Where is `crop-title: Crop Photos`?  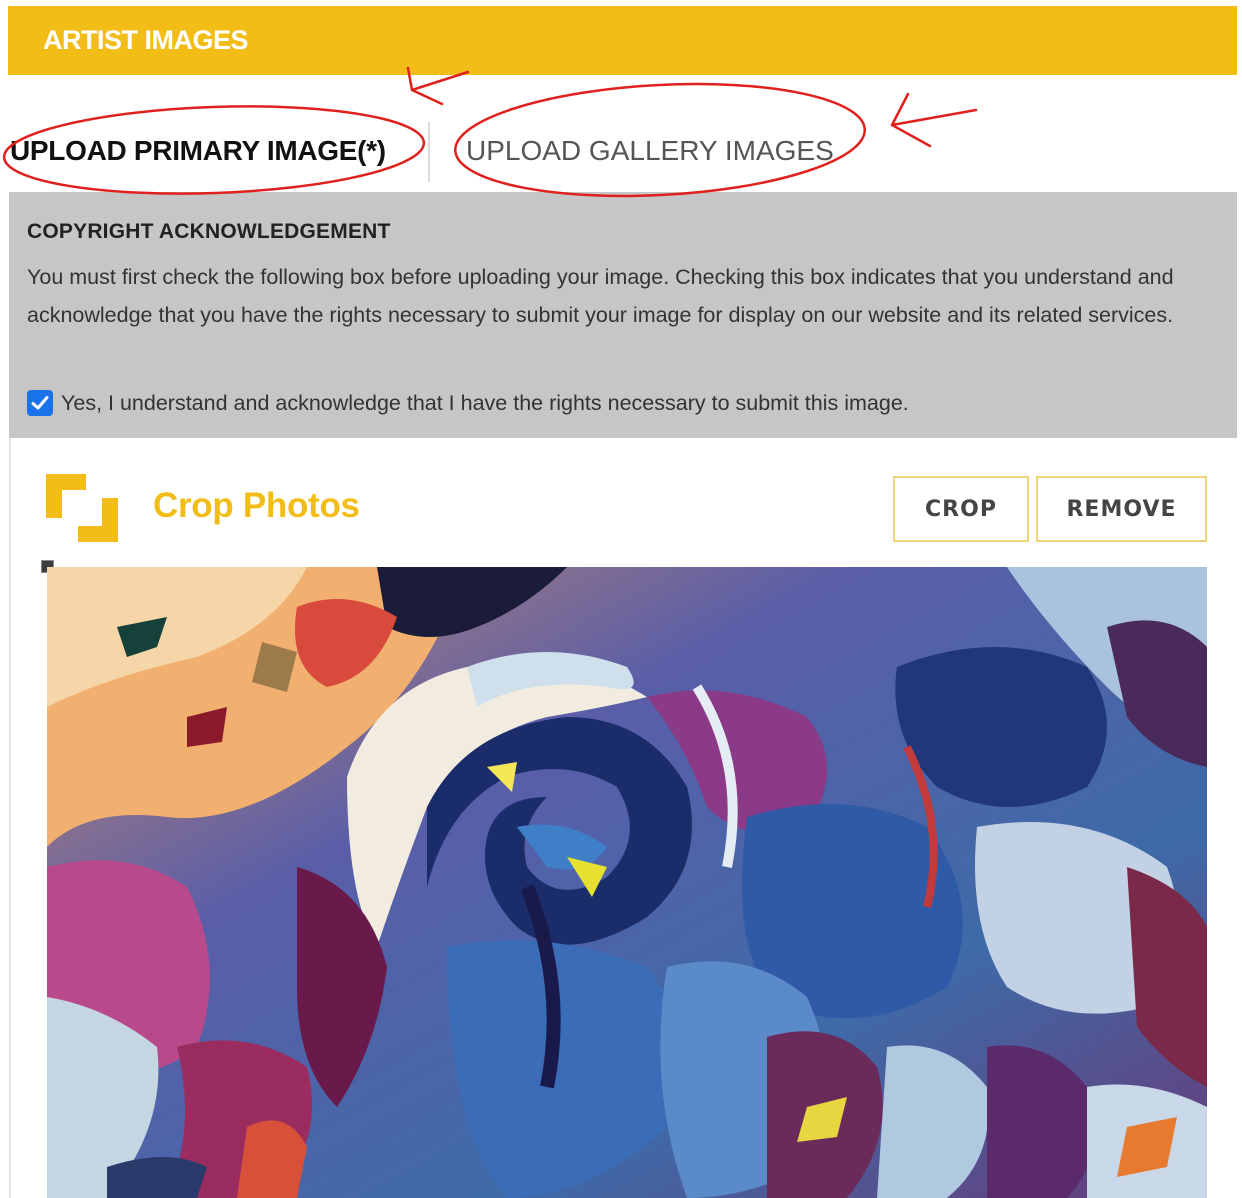
crop-title: Crop Photos is located at coordinates (256, 505).